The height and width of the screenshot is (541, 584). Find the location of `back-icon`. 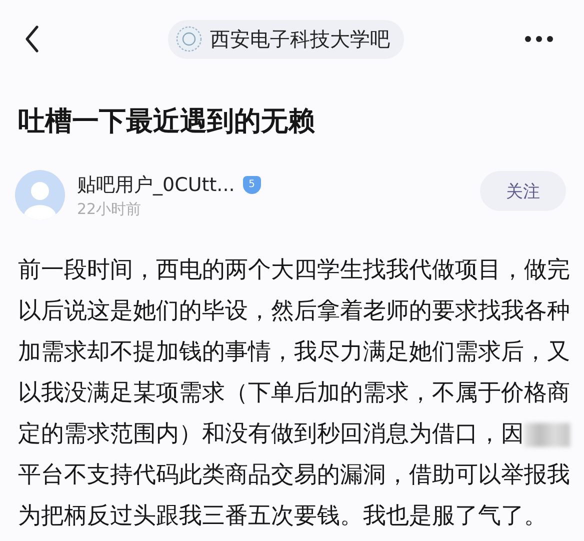

back-icon is located at coordinates (32, 39).